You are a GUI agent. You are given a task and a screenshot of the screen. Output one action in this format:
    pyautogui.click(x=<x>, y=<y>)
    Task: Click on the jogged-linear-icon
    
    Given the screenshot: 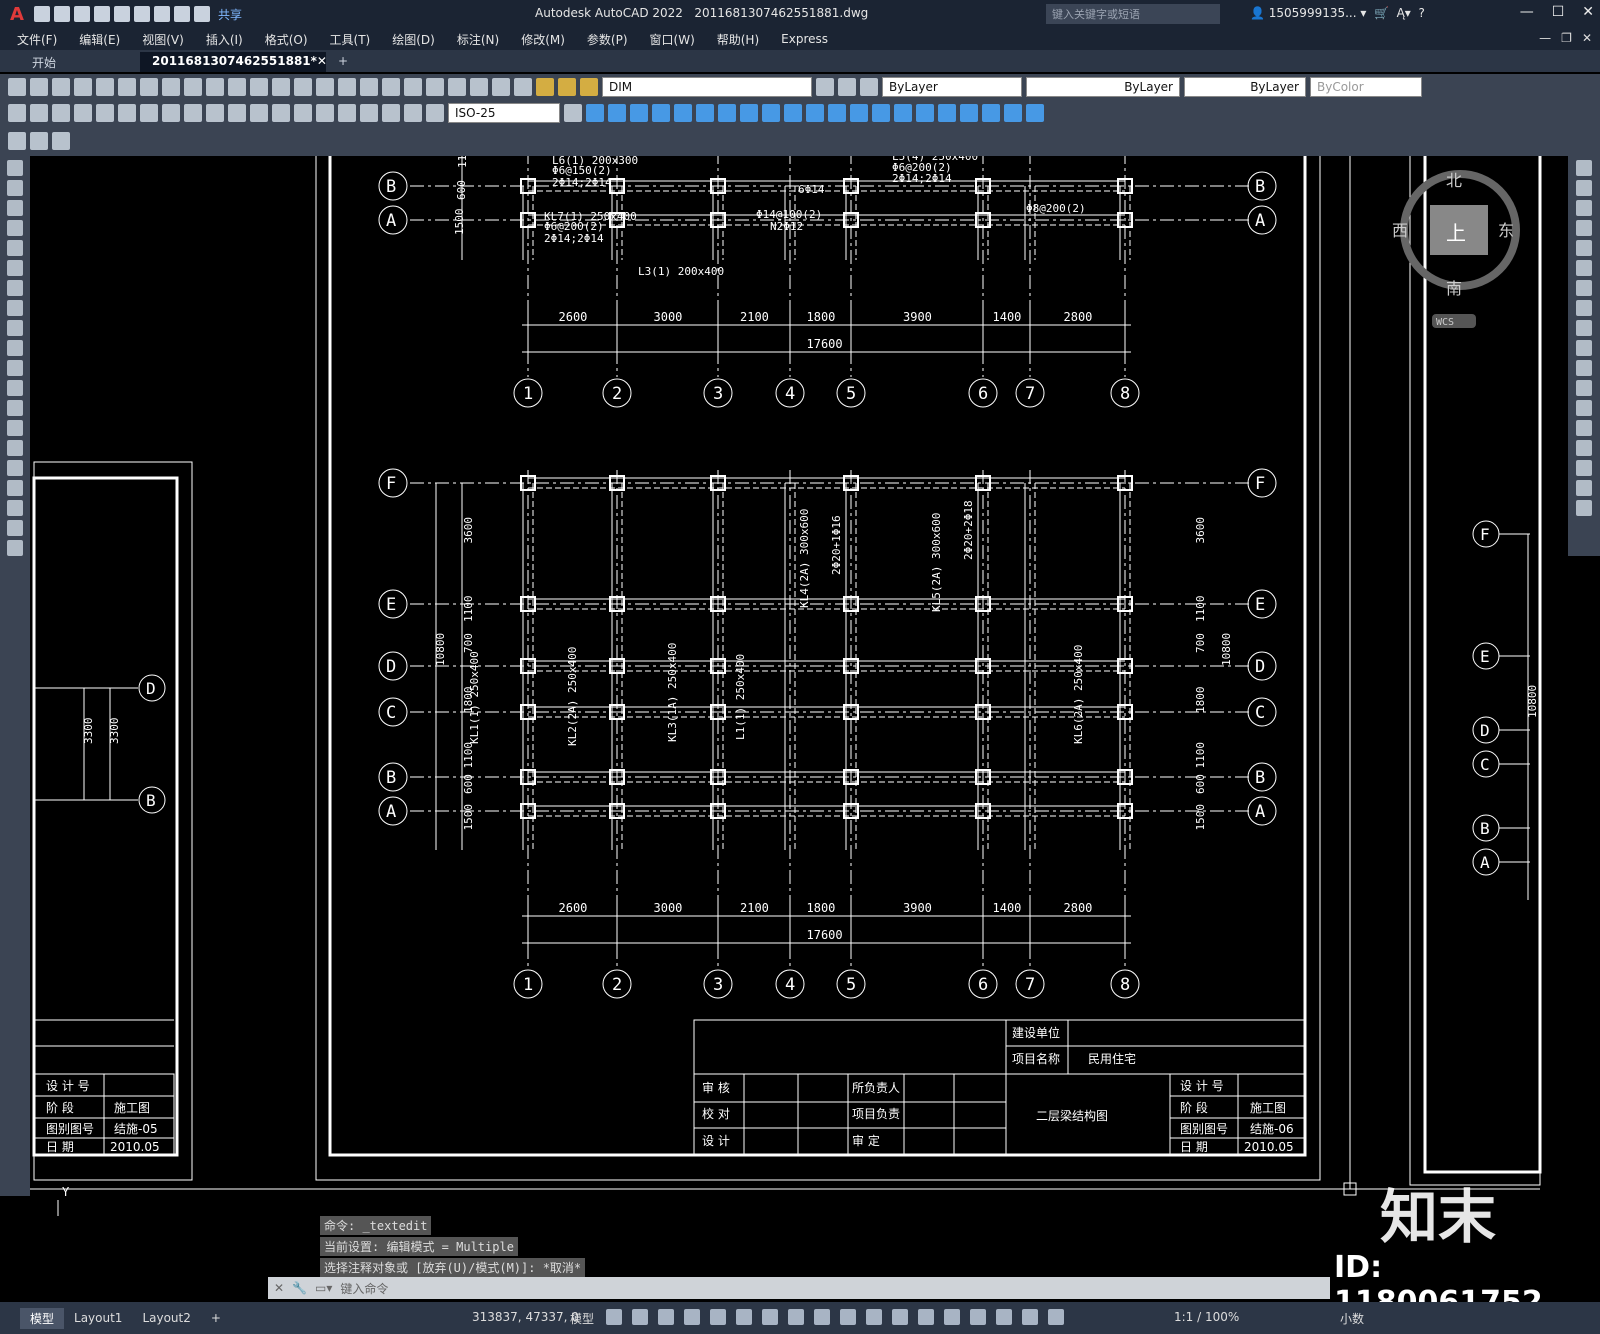 What is the action you would take?
    pyautogui.click(x=369, y=113)
    